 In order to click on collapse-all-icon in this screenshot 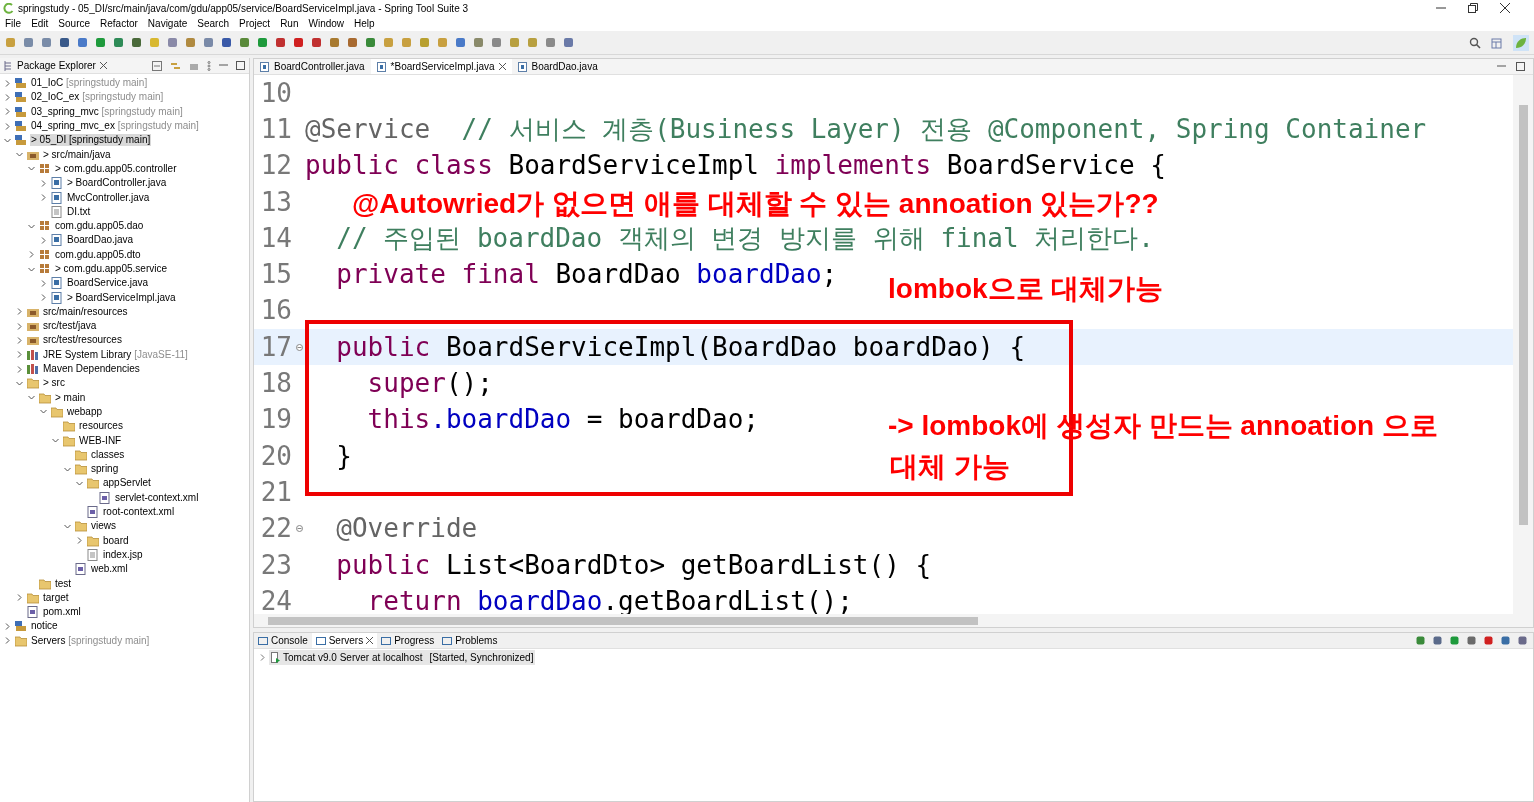, I will do `click(157, 65)`.